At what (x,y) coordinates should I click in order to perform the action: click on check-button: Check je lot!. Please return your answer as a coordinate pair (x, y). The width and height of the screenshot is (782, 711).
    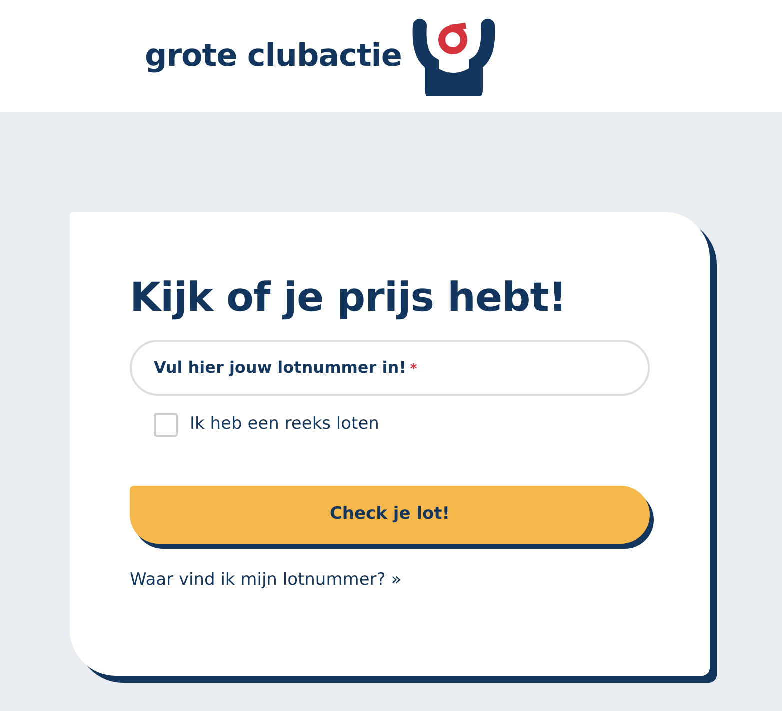
    Looking at the image, I should click on (390, 515).